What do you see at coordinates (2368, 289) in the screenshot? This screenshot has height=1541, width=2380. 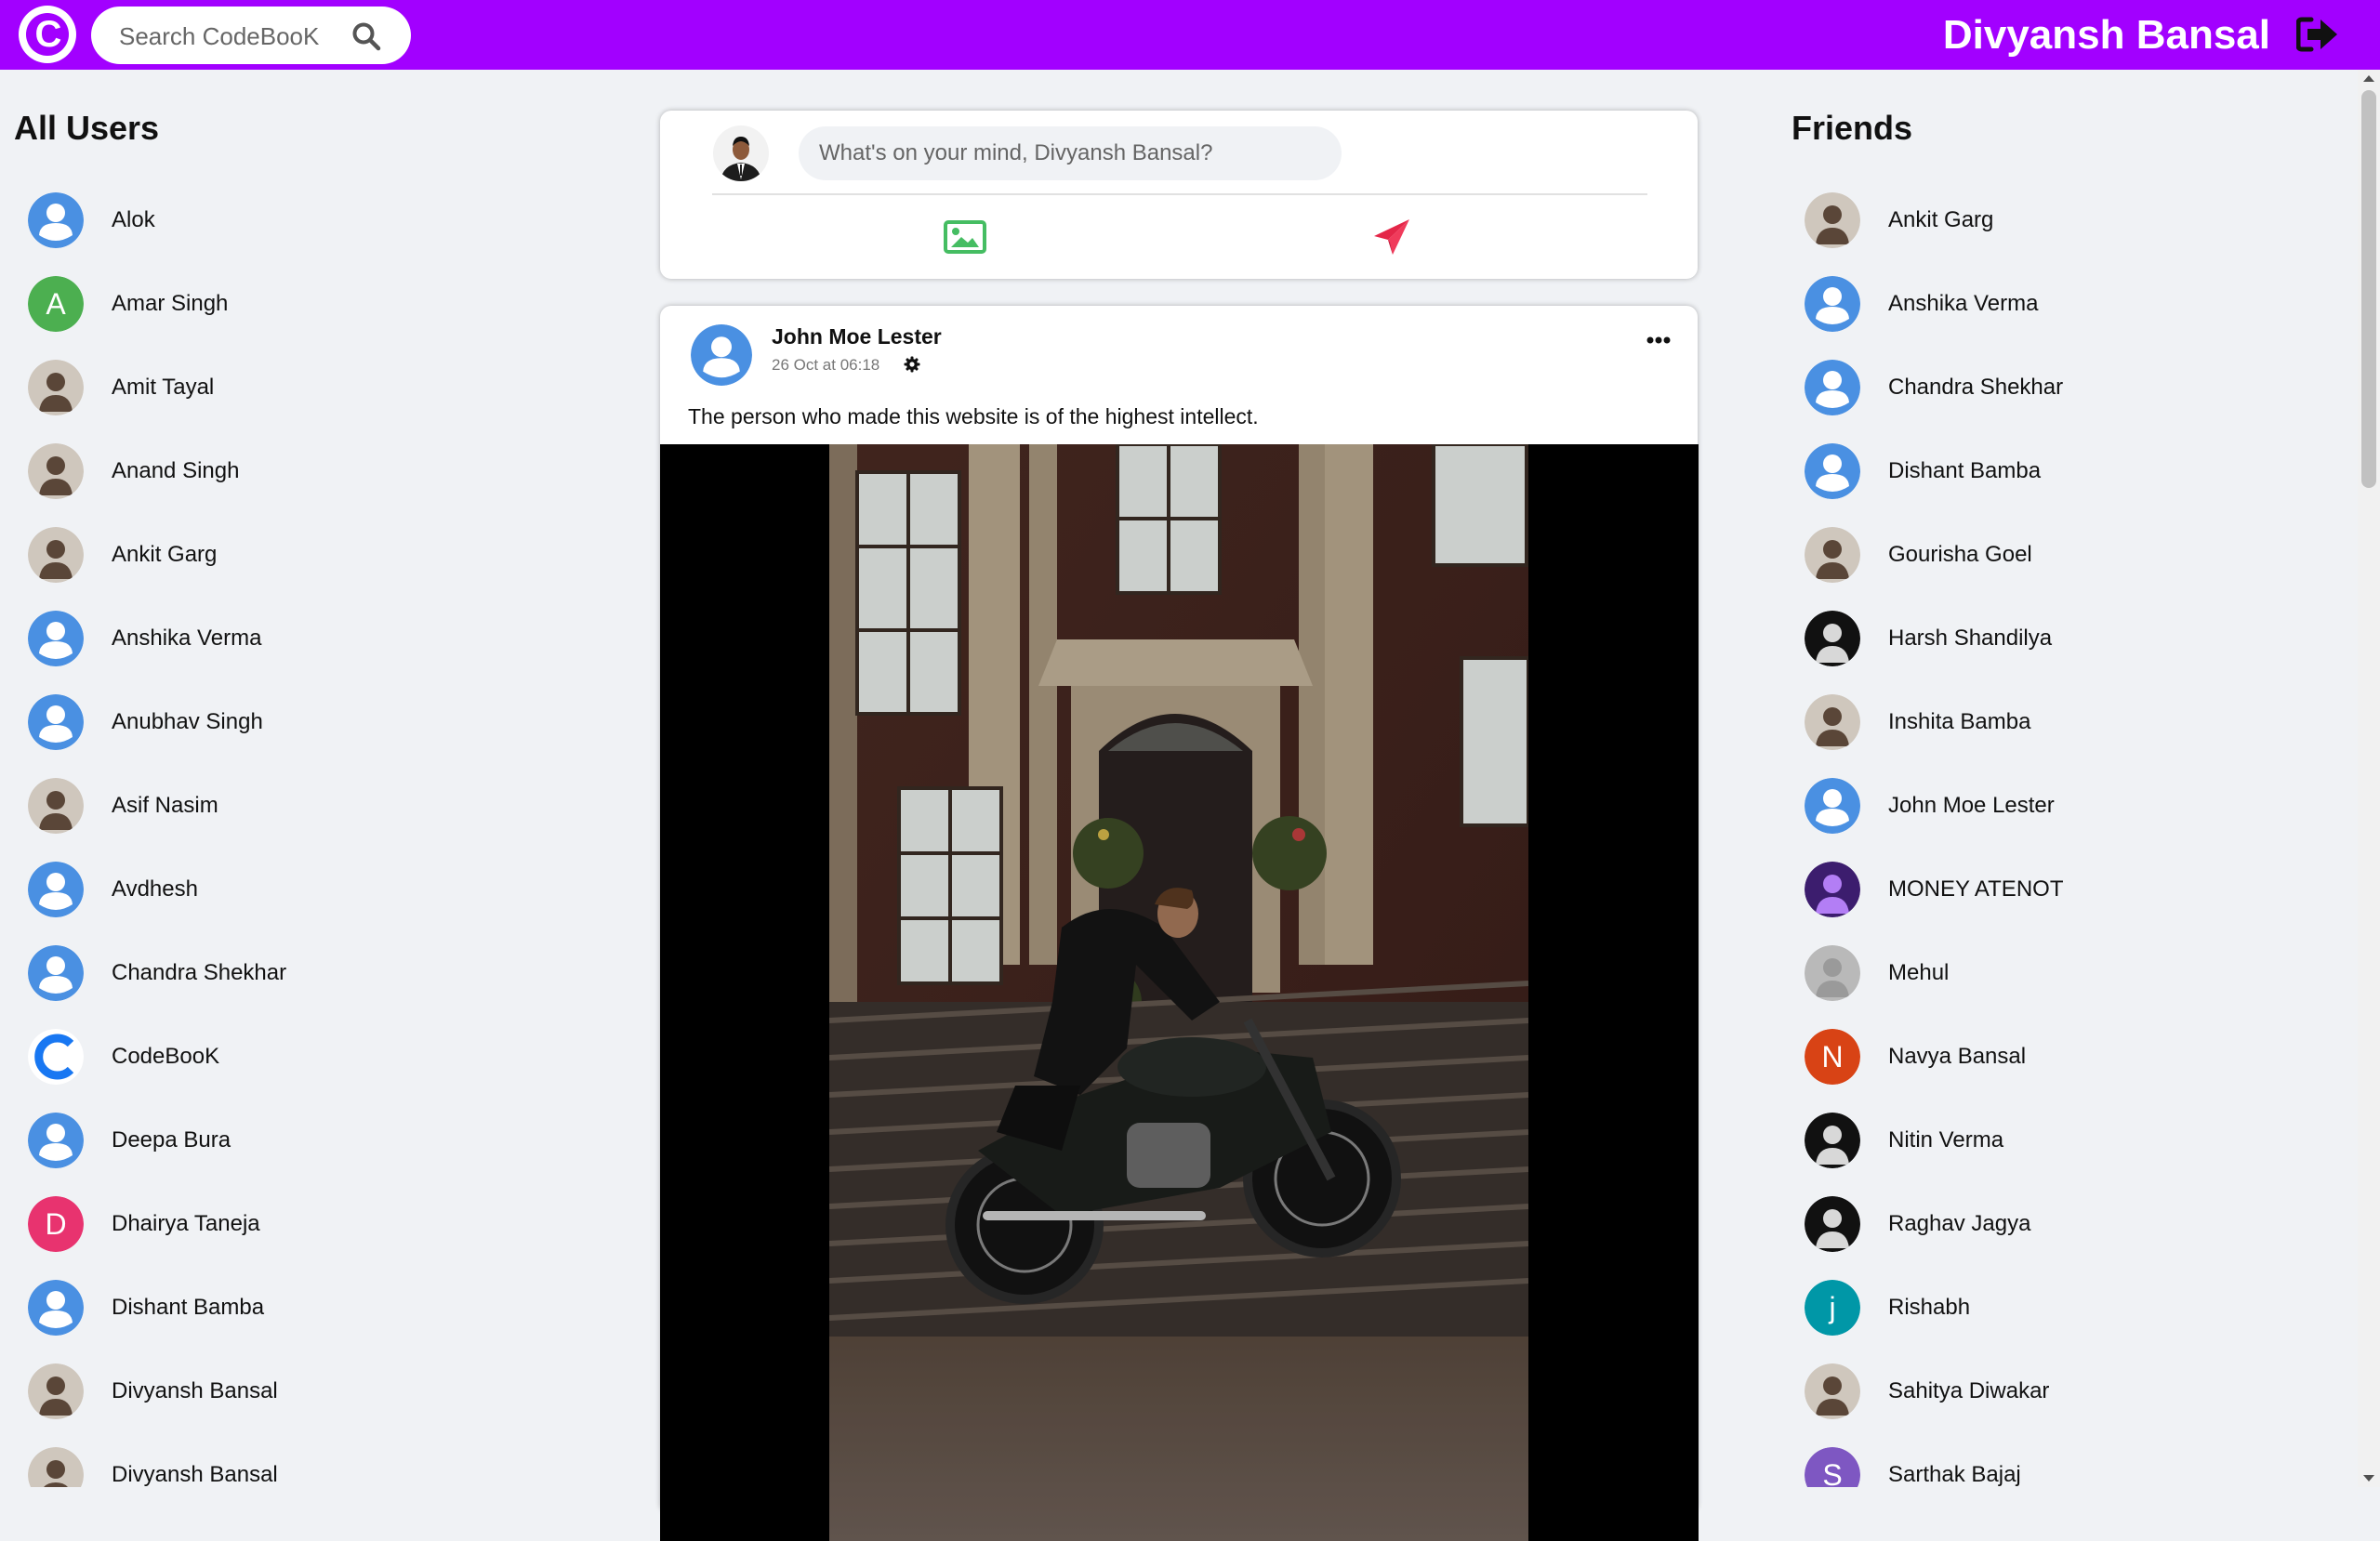 I see `scroll-thumb` at bounding box center [2368, 289].